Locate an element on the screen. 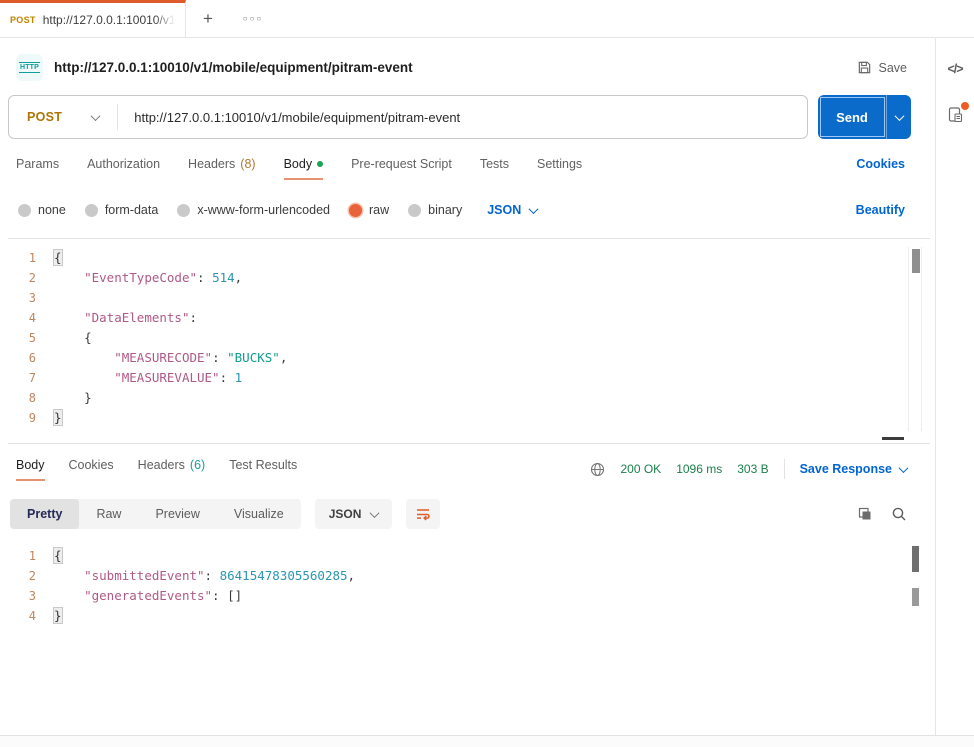 This screenshot has width=974, height=747. response-tab-cookies: Cookies is located at coordinates (91, 469).